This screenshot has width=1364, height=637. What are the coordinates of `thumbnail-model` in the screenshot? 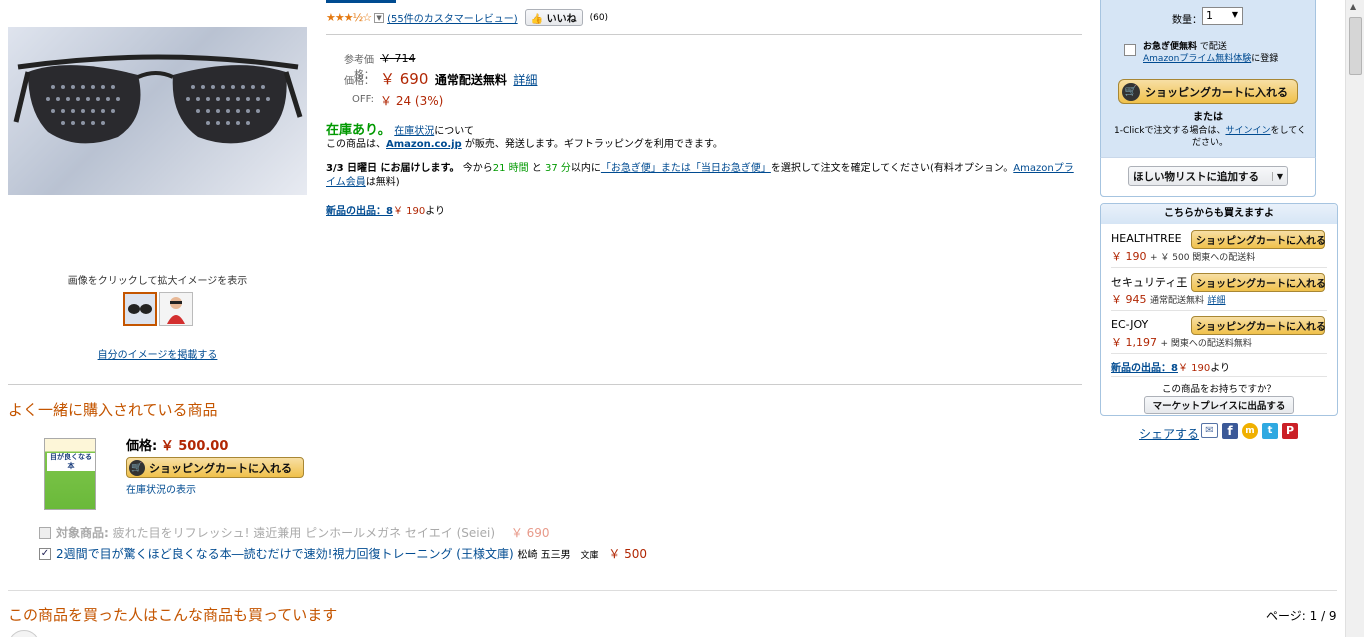 It's located at (176, 309).